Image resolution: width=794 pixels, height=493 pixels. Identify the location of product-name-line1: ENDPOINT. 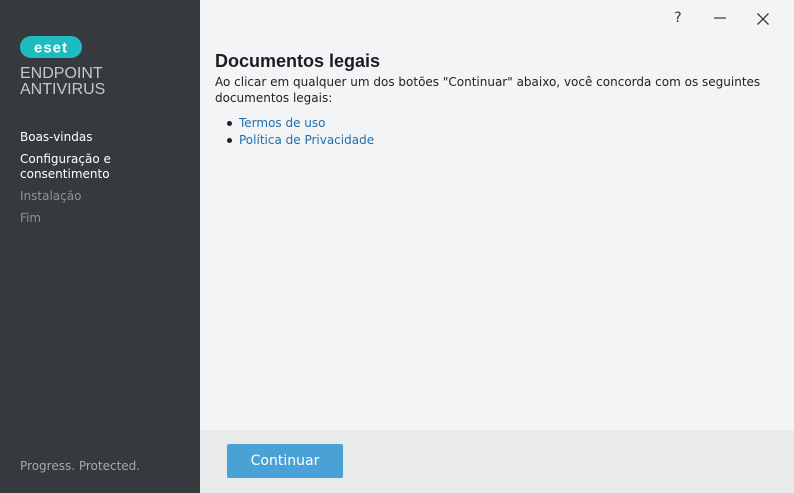
(61, 73).